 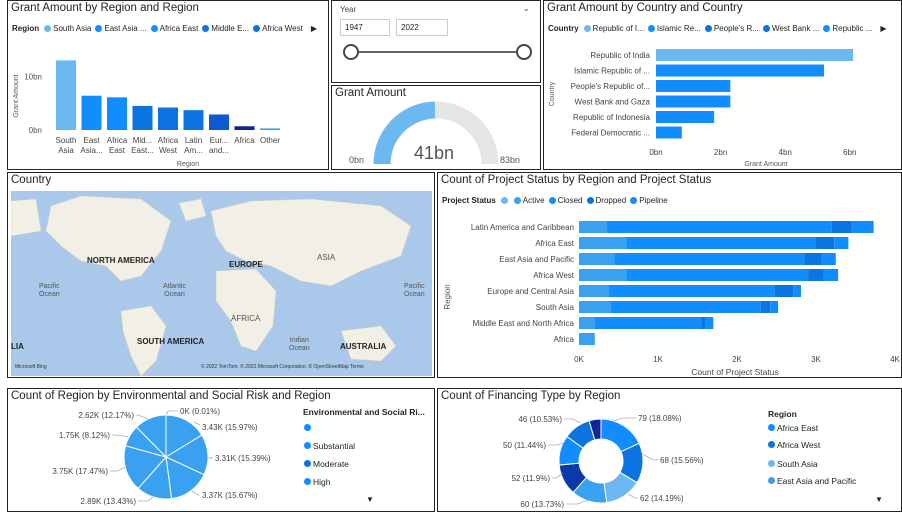 What do you see at coordinates (812, 481) in the screenshot?
I see `legend-item: East Asia and Pacific` at bounding box center [812, 481].